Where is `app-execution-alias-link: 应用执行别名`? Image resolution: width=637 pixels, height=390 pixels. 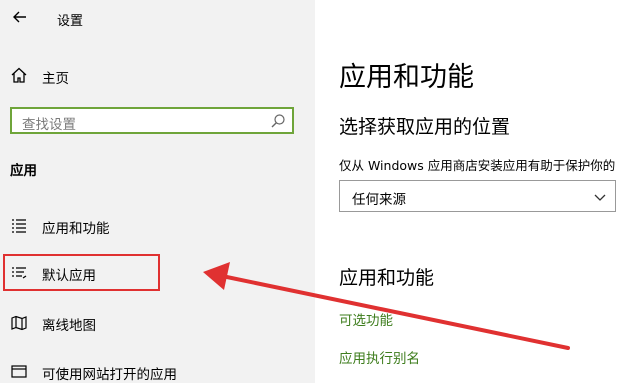
app-execution-alias-link: 应用执行别名 is located at coordinates (379, 357).